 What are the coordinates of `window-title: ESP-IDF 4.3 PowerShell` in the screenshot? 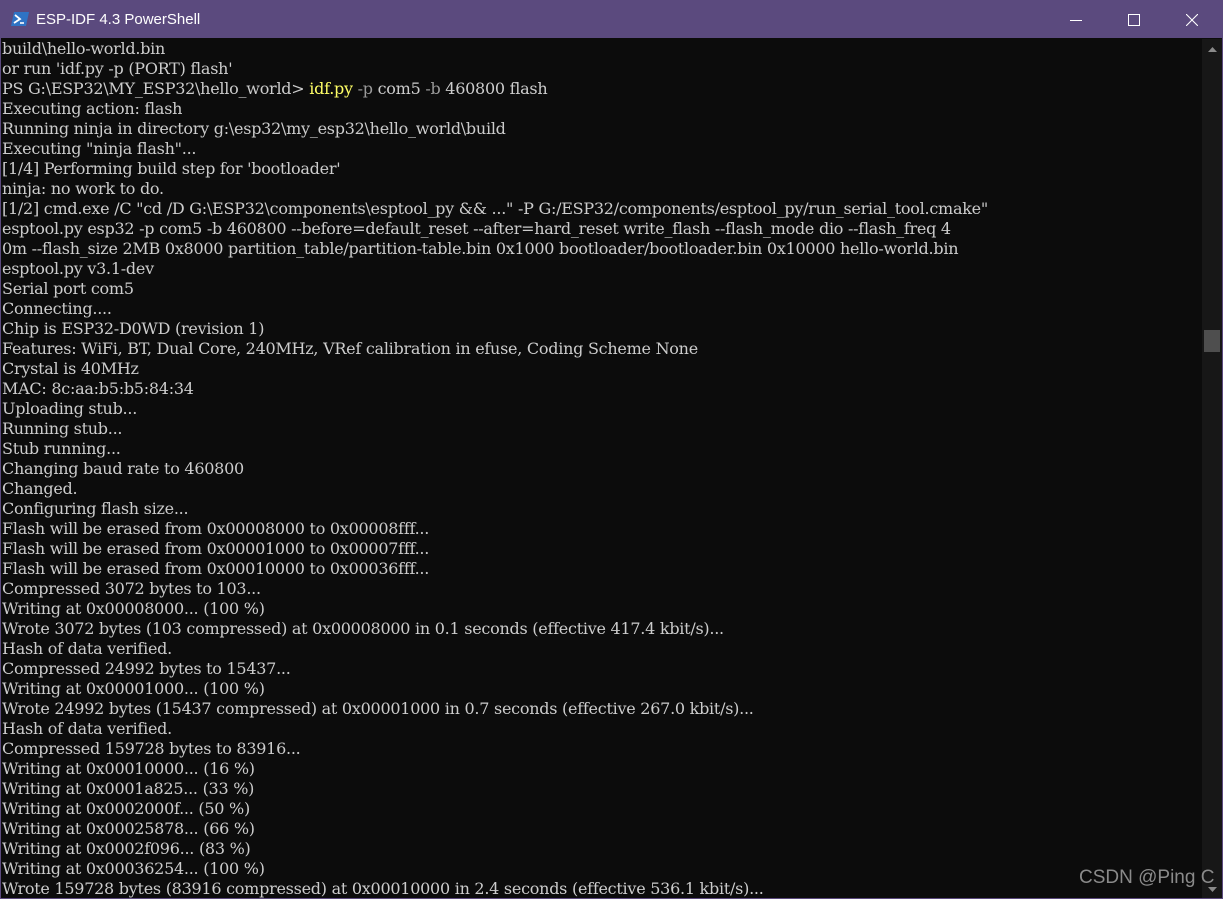 It's located at (118, 19).